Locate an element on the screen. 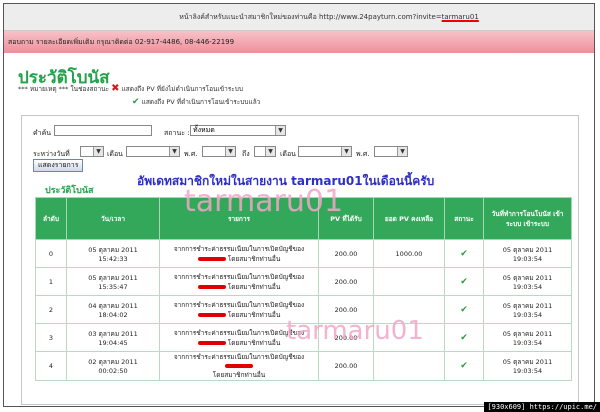 The image size is (600, 412). row-datetime: 05 ตุลาคม 2011 15:35:47 is located at coordinates (113, 281).